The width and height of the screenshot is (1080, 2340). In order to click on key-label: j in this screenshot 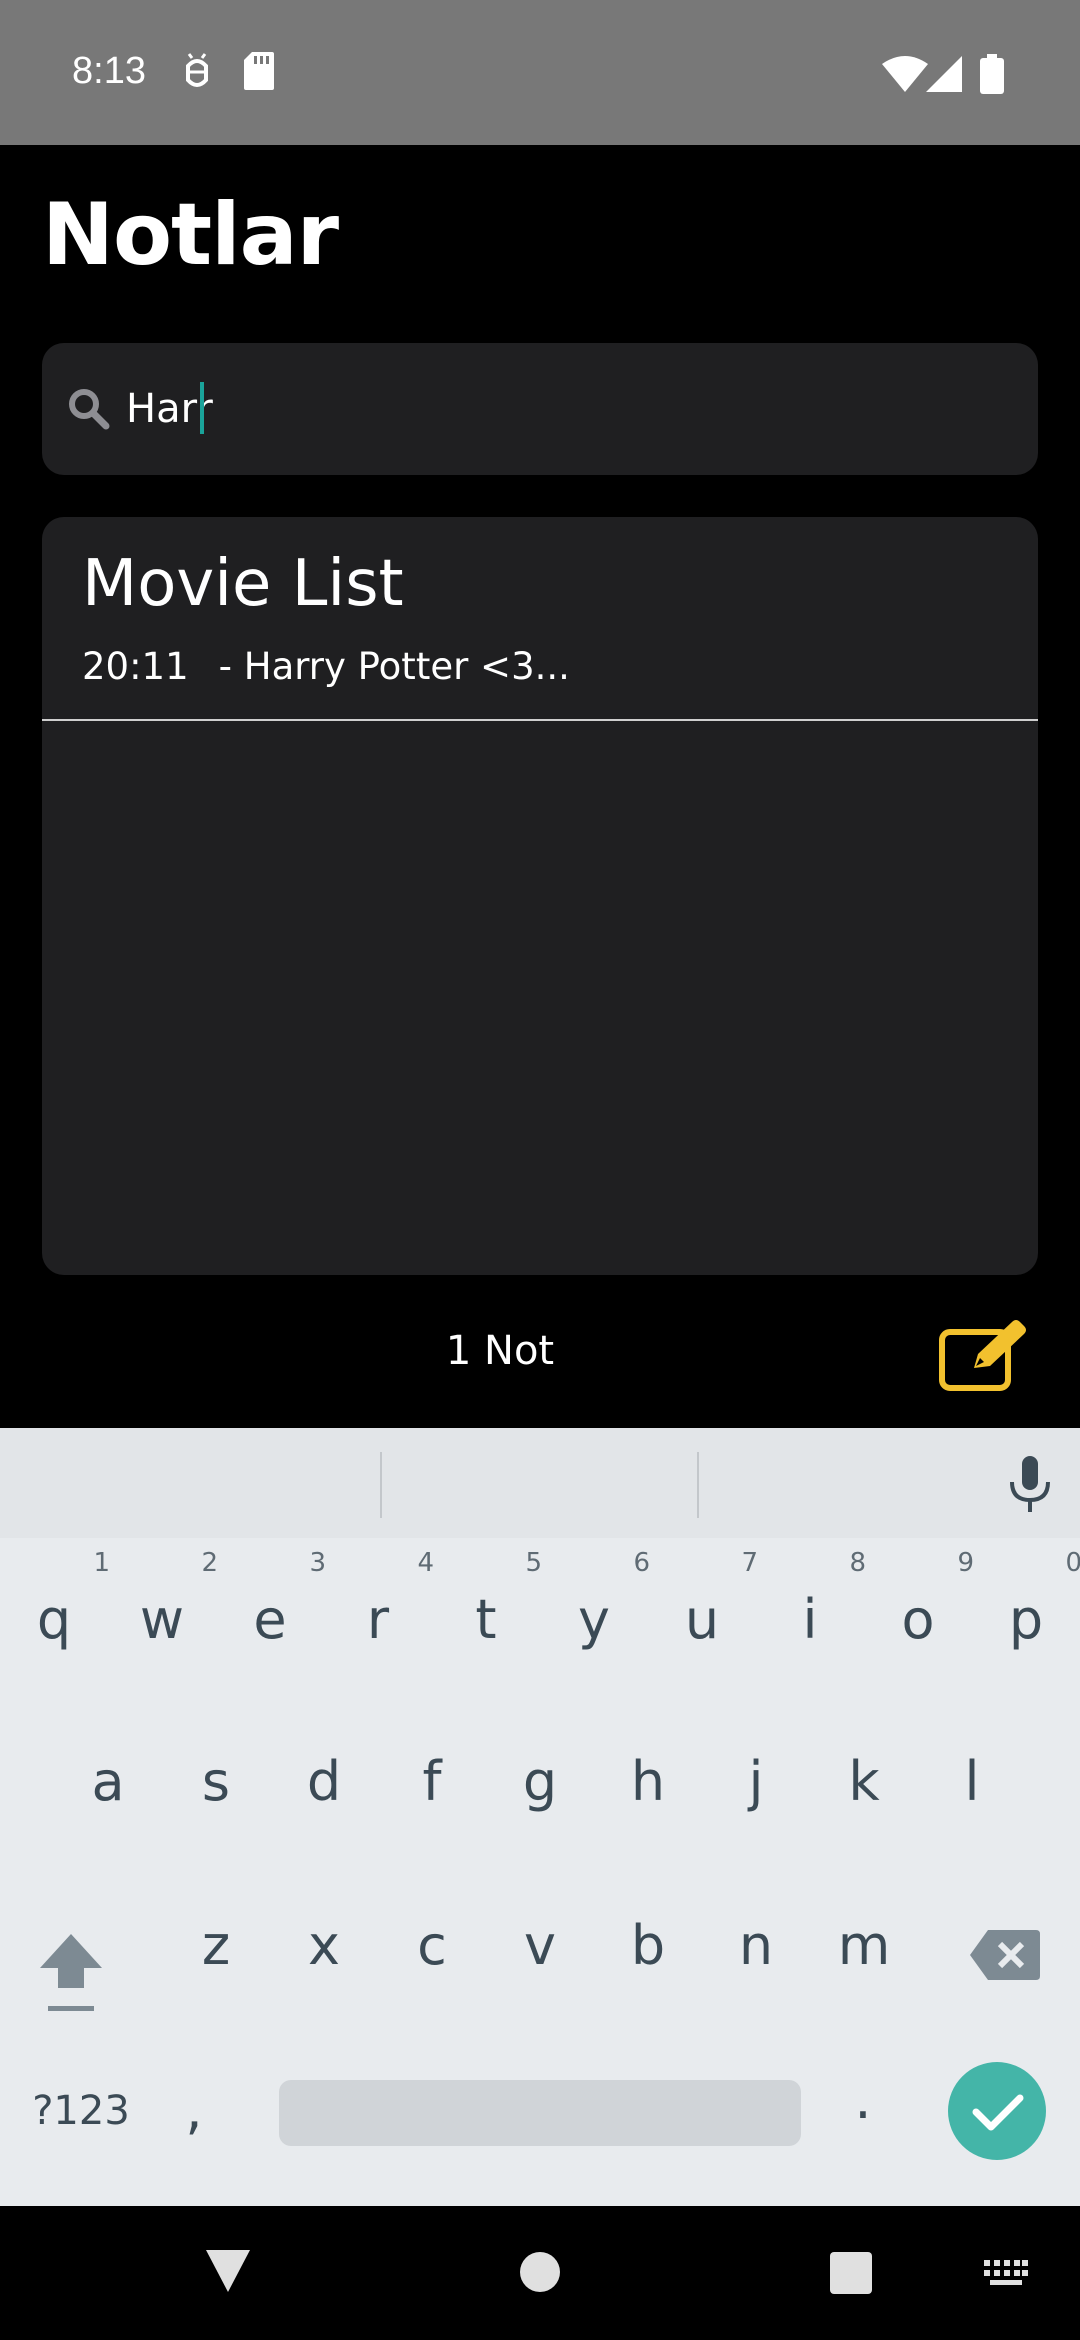, I will do `click(756, 1781)`.